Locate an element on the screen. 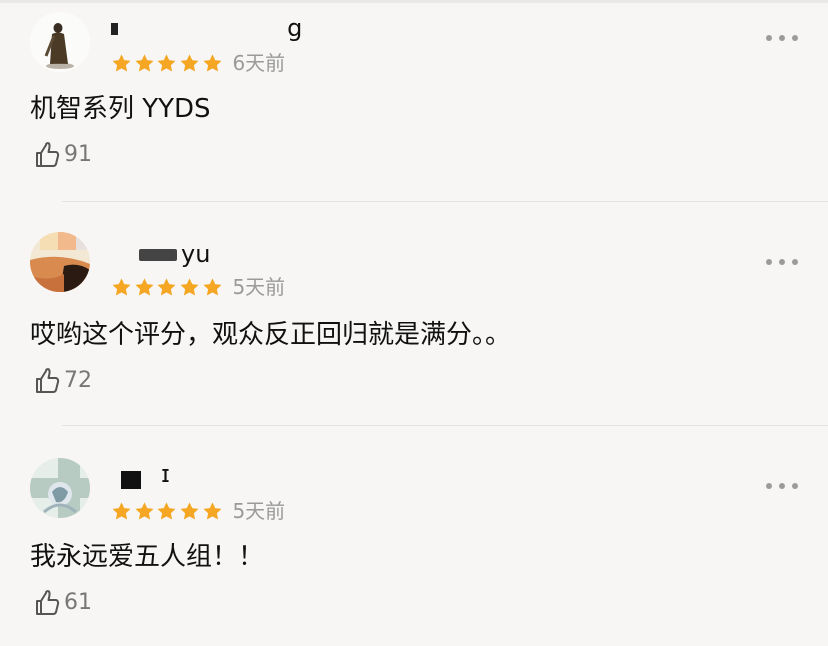 The height and width of the screenshot is (646, 828). star-rating: 6天前 is located at coordinates (198, 63).